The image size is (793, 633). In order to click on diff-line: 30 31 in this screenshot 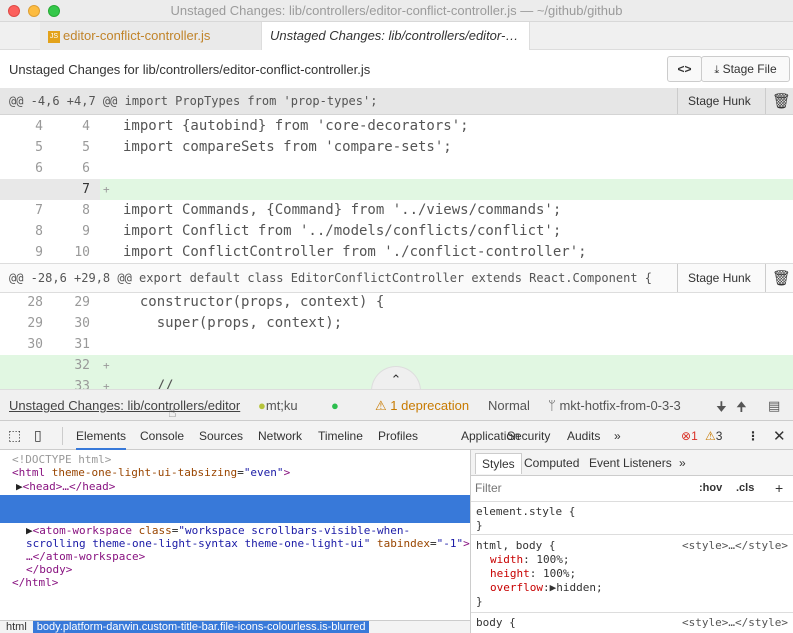, I will do `click(396, 344)`.